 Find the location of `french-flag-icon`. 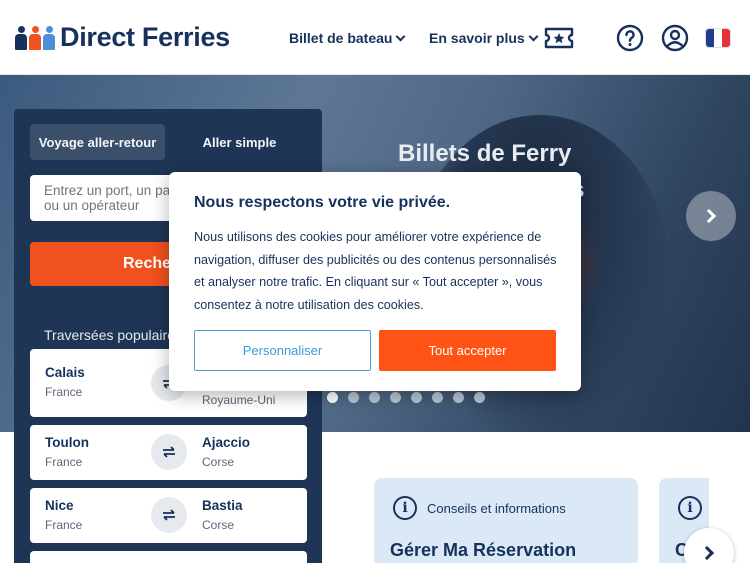

french-flag-icon is located at coordinates (718, 38).